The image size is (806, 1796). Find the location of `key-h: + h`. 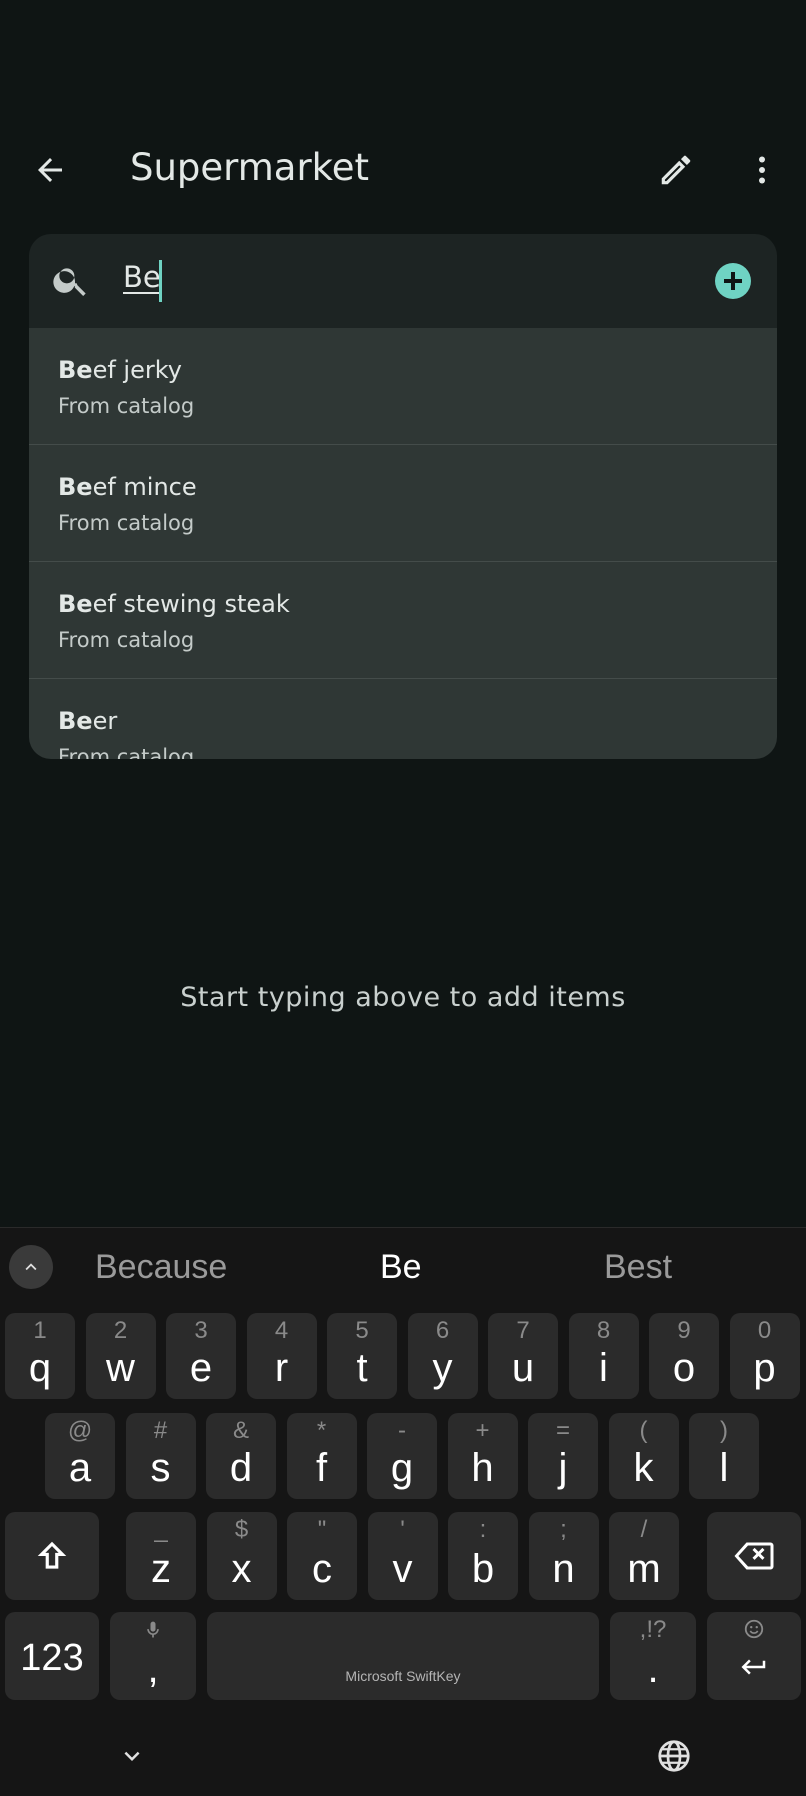

key-h: + h is located at coordinates (482, 1456).